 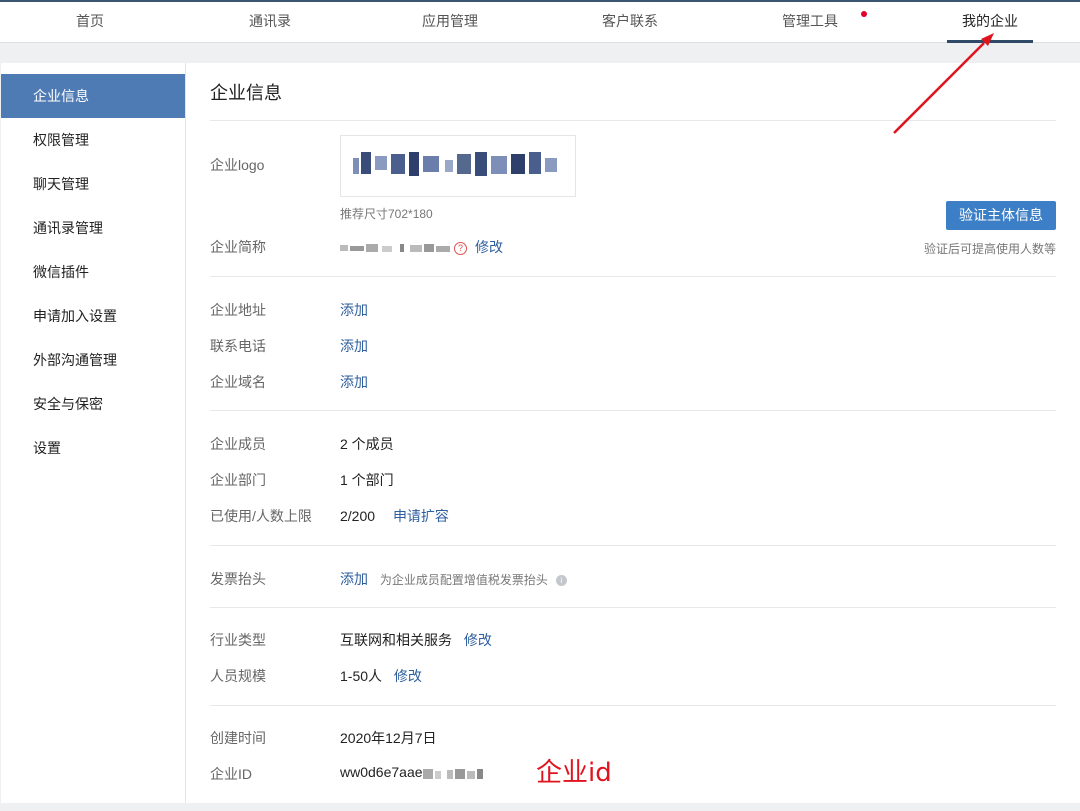 What do you see at coordinates (489, 247) in the screenshot?
I see `edit-short-name-link: 修改` at bounding box center [489, 247].